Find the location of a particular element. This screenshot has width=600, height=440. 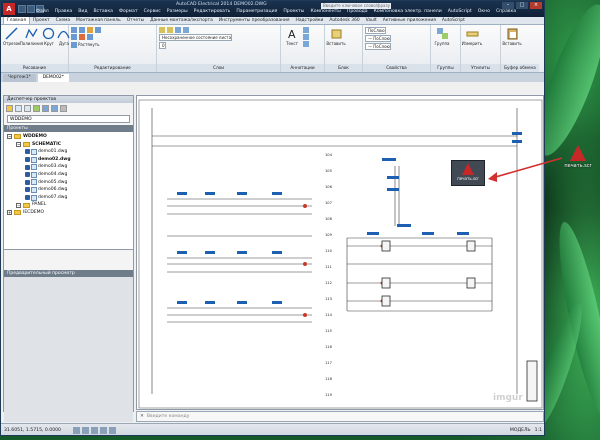

stretch-button: Растянуть is located at coordinates (85, 44).